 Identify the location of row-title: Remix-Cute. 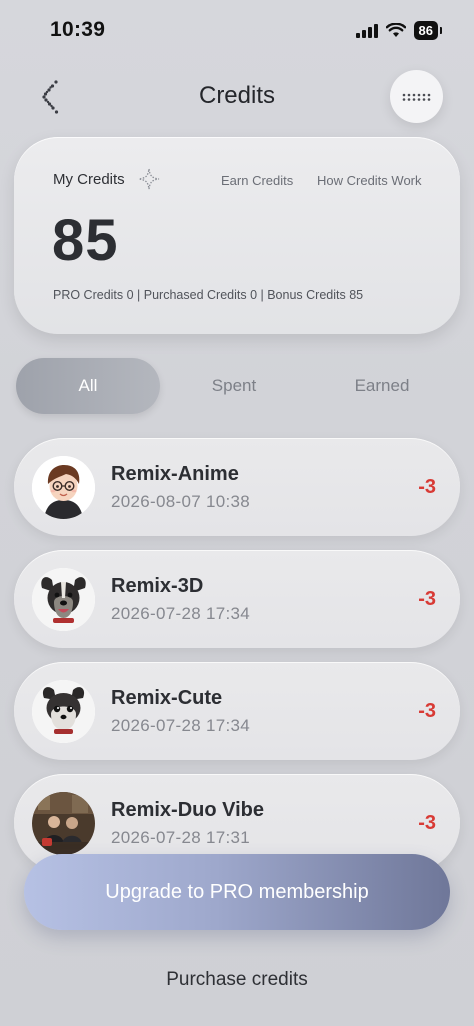
(167, 698).